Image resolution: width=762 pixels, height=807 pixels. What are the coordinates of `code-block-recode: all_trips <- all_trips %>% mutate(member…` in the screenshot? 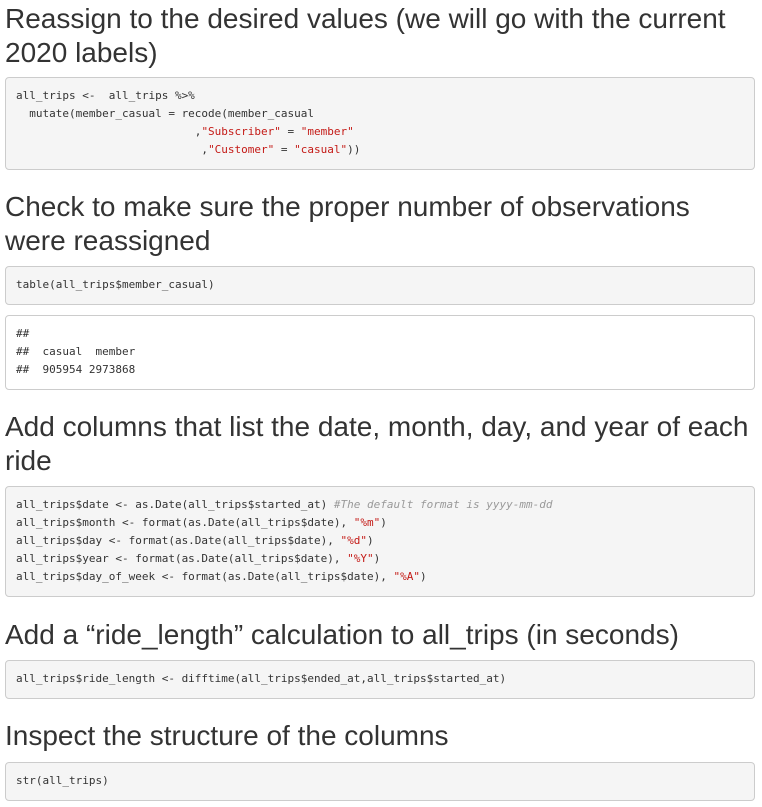 It's located at (380, 123).